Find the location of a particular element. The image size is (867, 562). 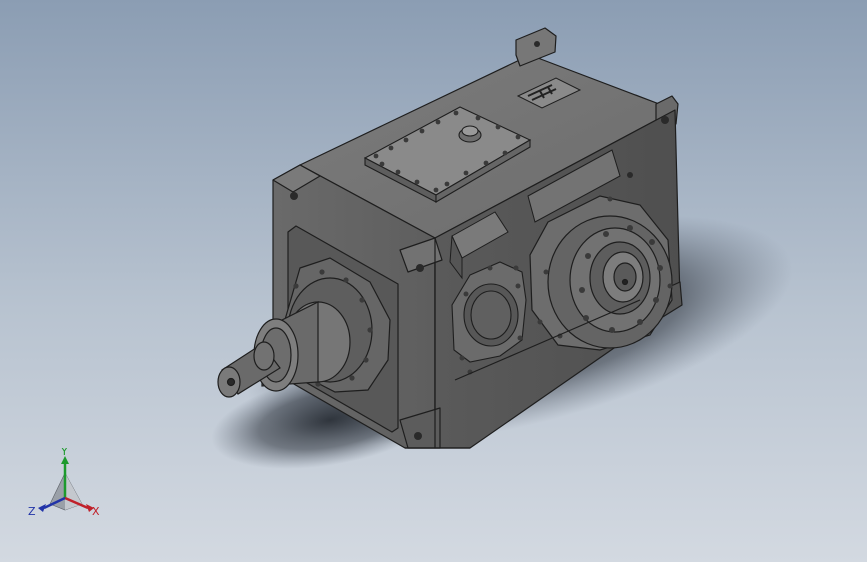

y-axis-label: Y is located at coordinates (64, 453).